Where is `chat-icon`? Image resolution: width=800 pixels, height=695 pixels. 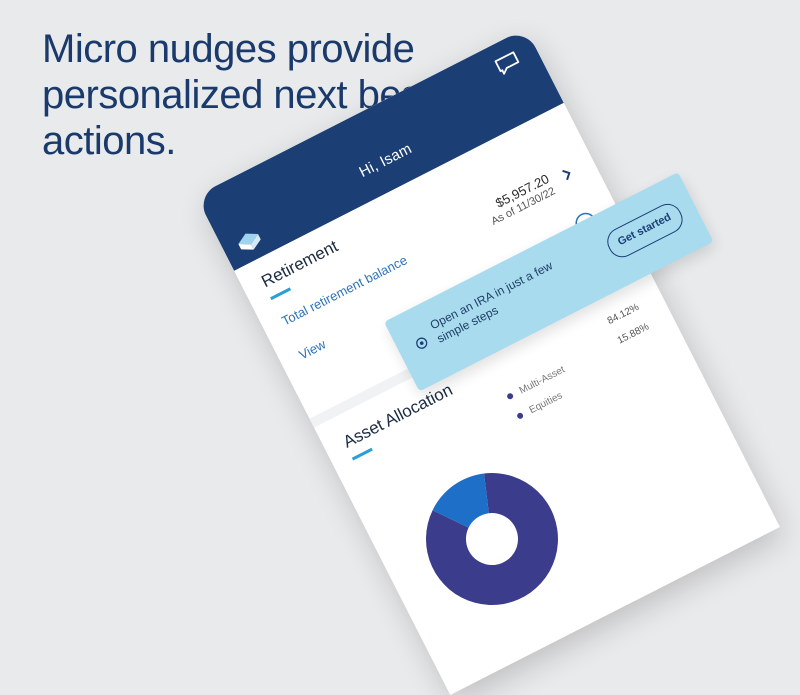
chat-icon is located at coordinates (508, 63).